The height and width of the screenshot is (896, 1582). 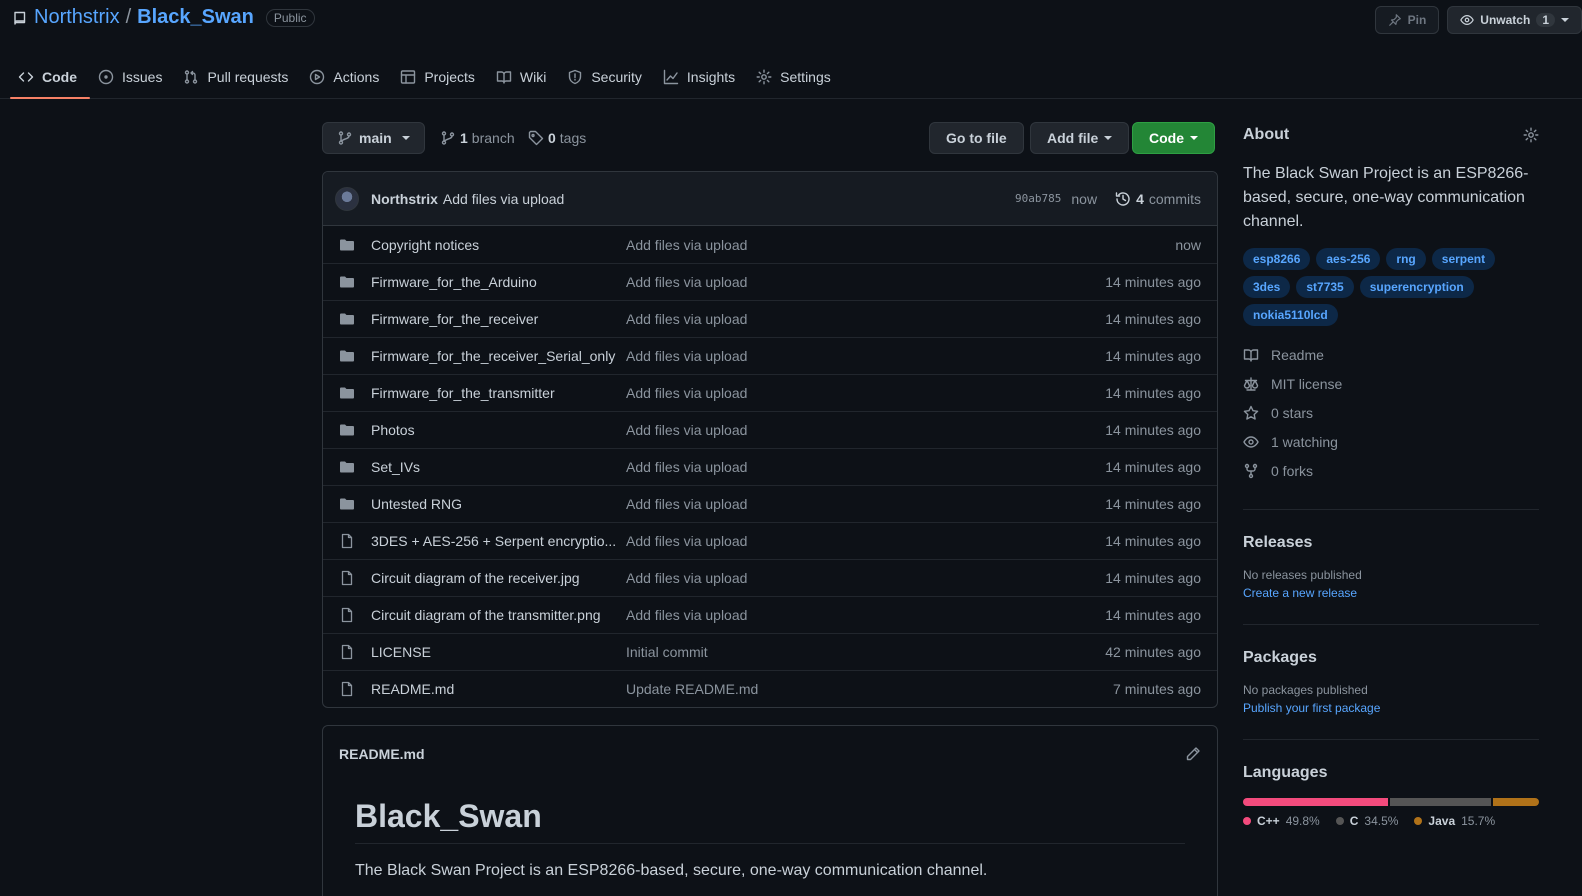 I want to click on file-name-link: Set_IVs, so click(x=498, y=467).